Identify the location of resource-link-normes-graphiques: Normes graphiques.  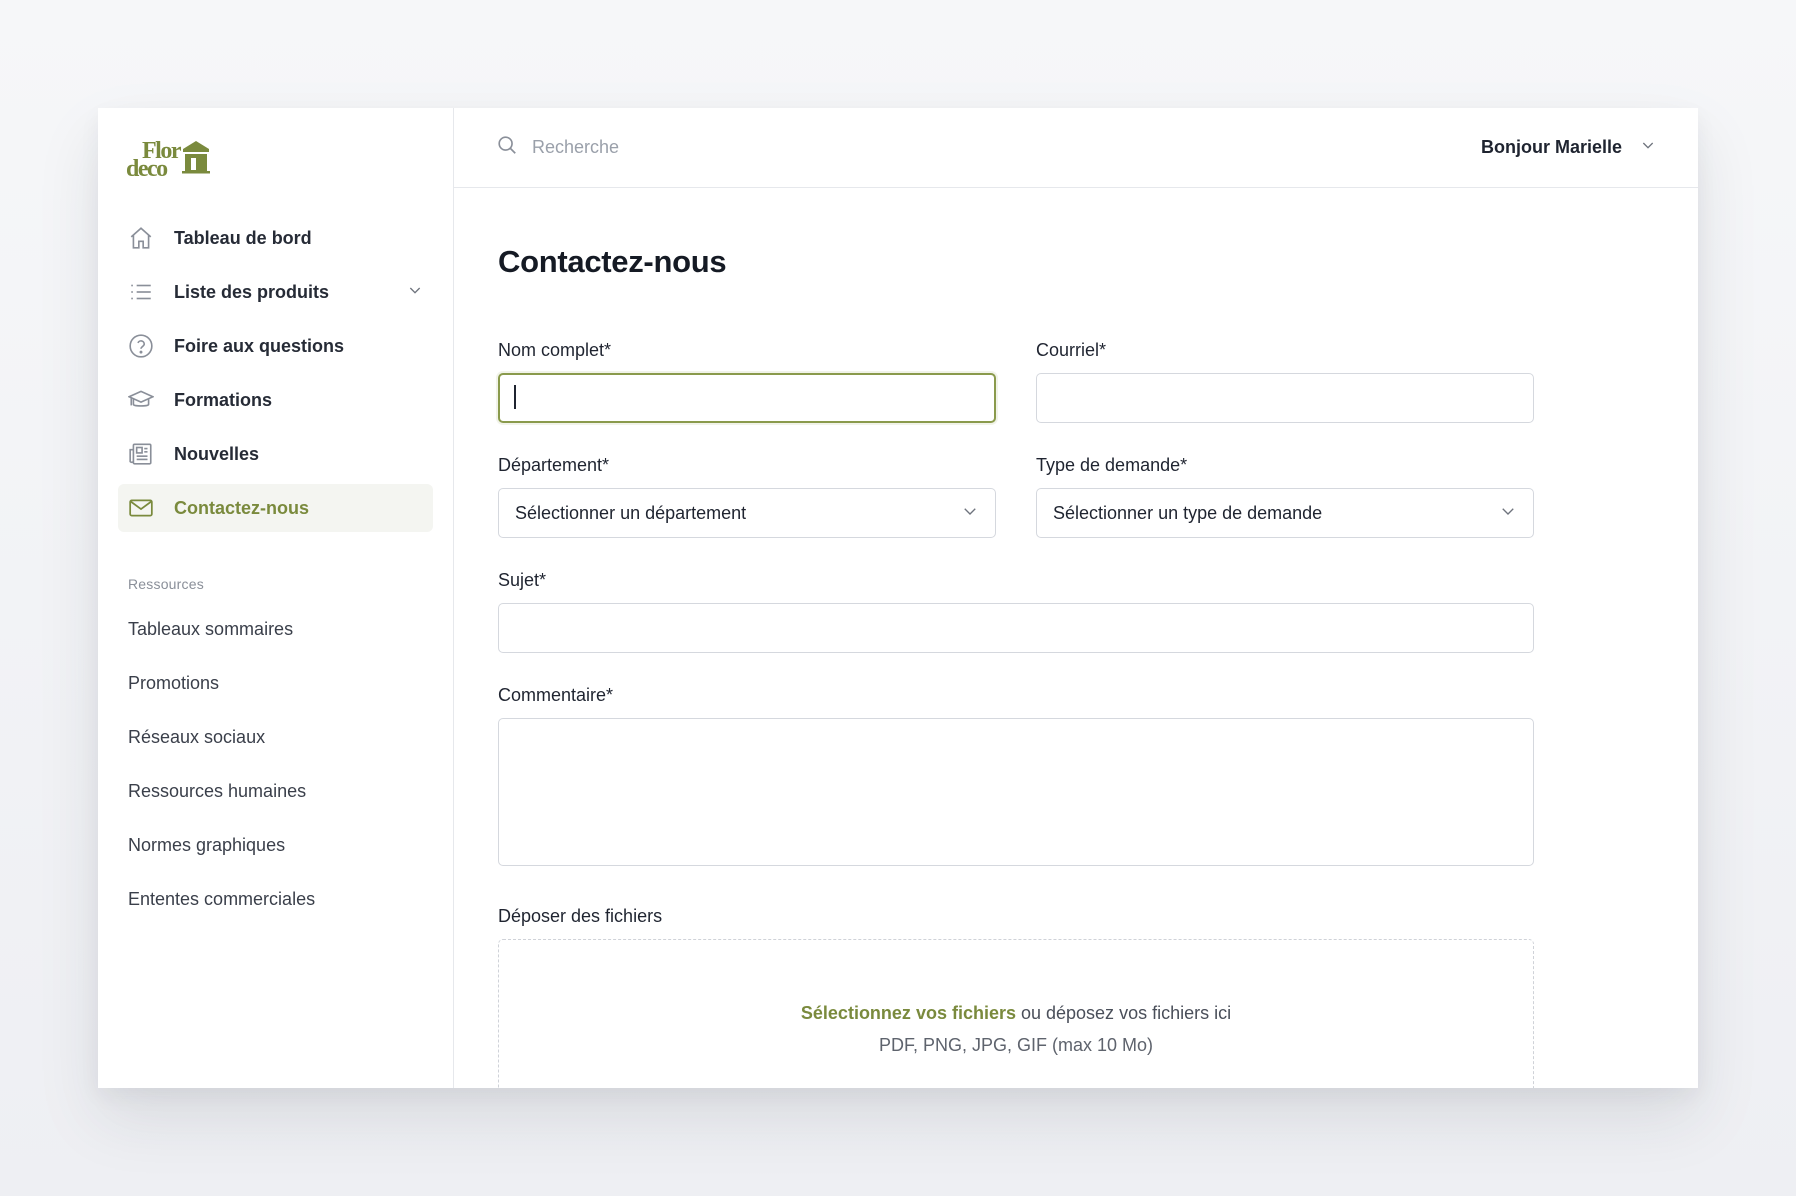
(280, 857).